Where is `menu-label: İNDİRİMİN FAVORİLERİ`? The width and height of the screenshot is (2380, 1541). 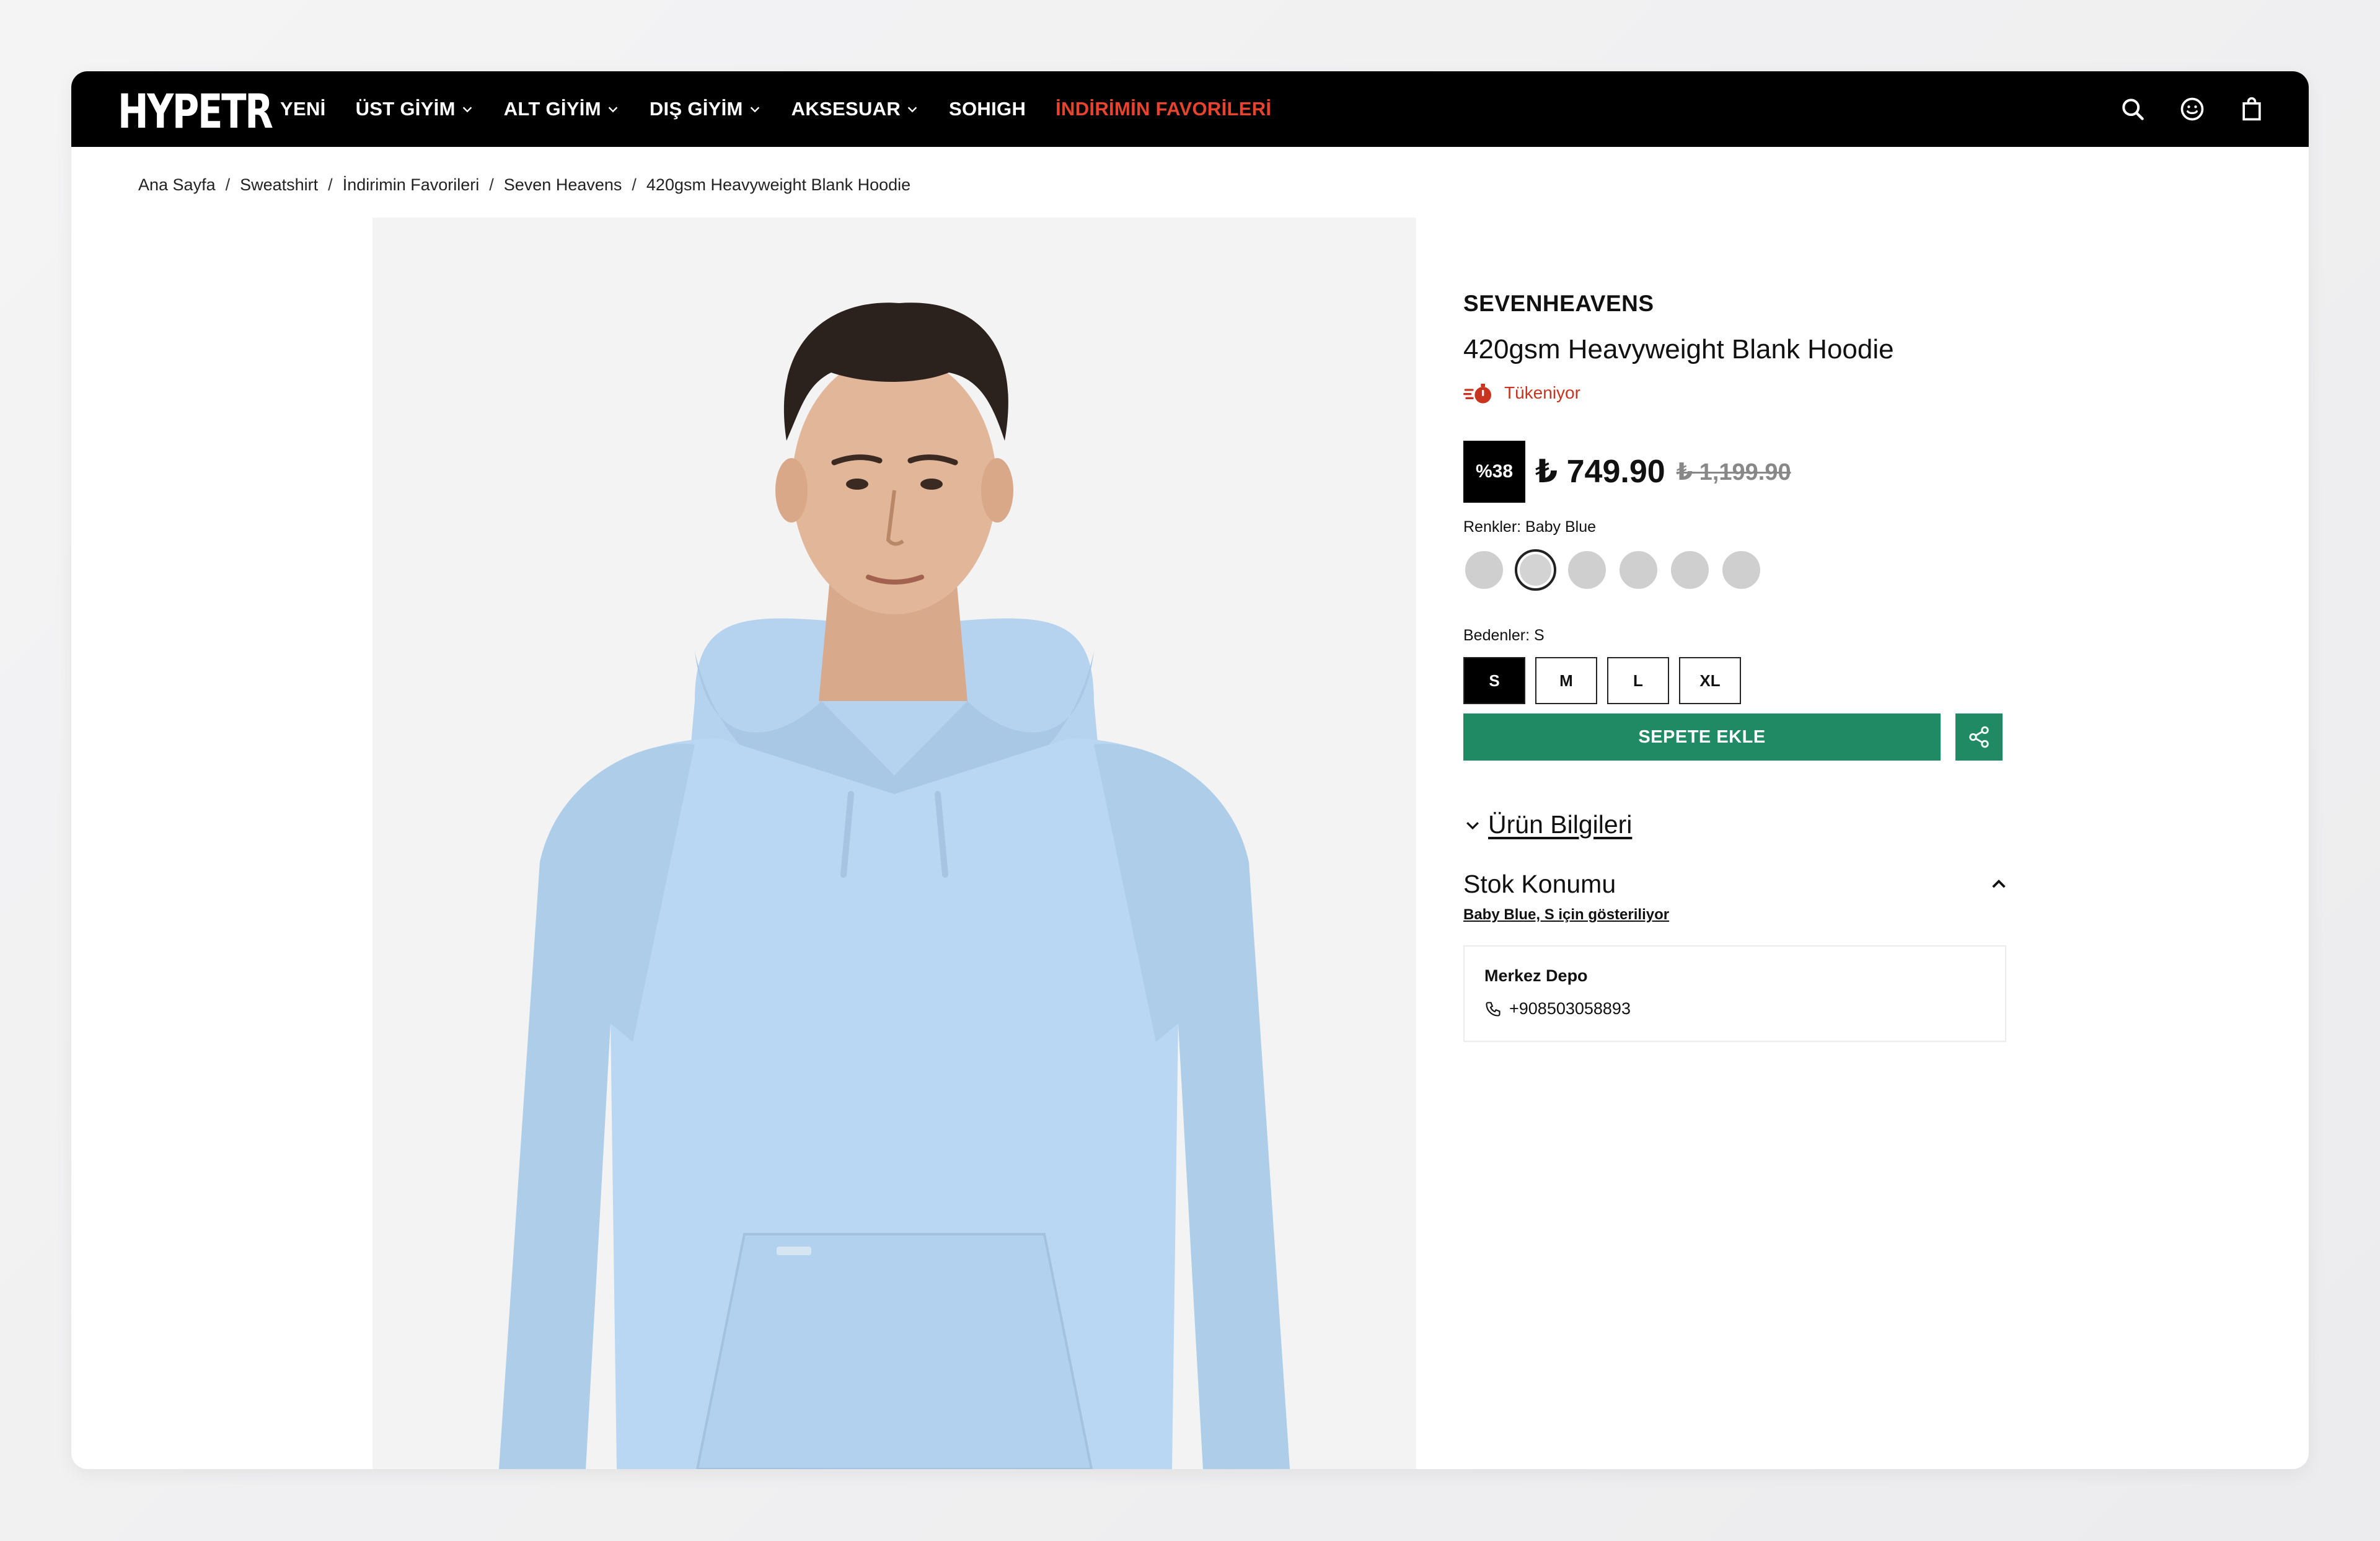 menu-label: İNDİRİMİN FAVORİLERİ is located at coordinates (1164, 109).